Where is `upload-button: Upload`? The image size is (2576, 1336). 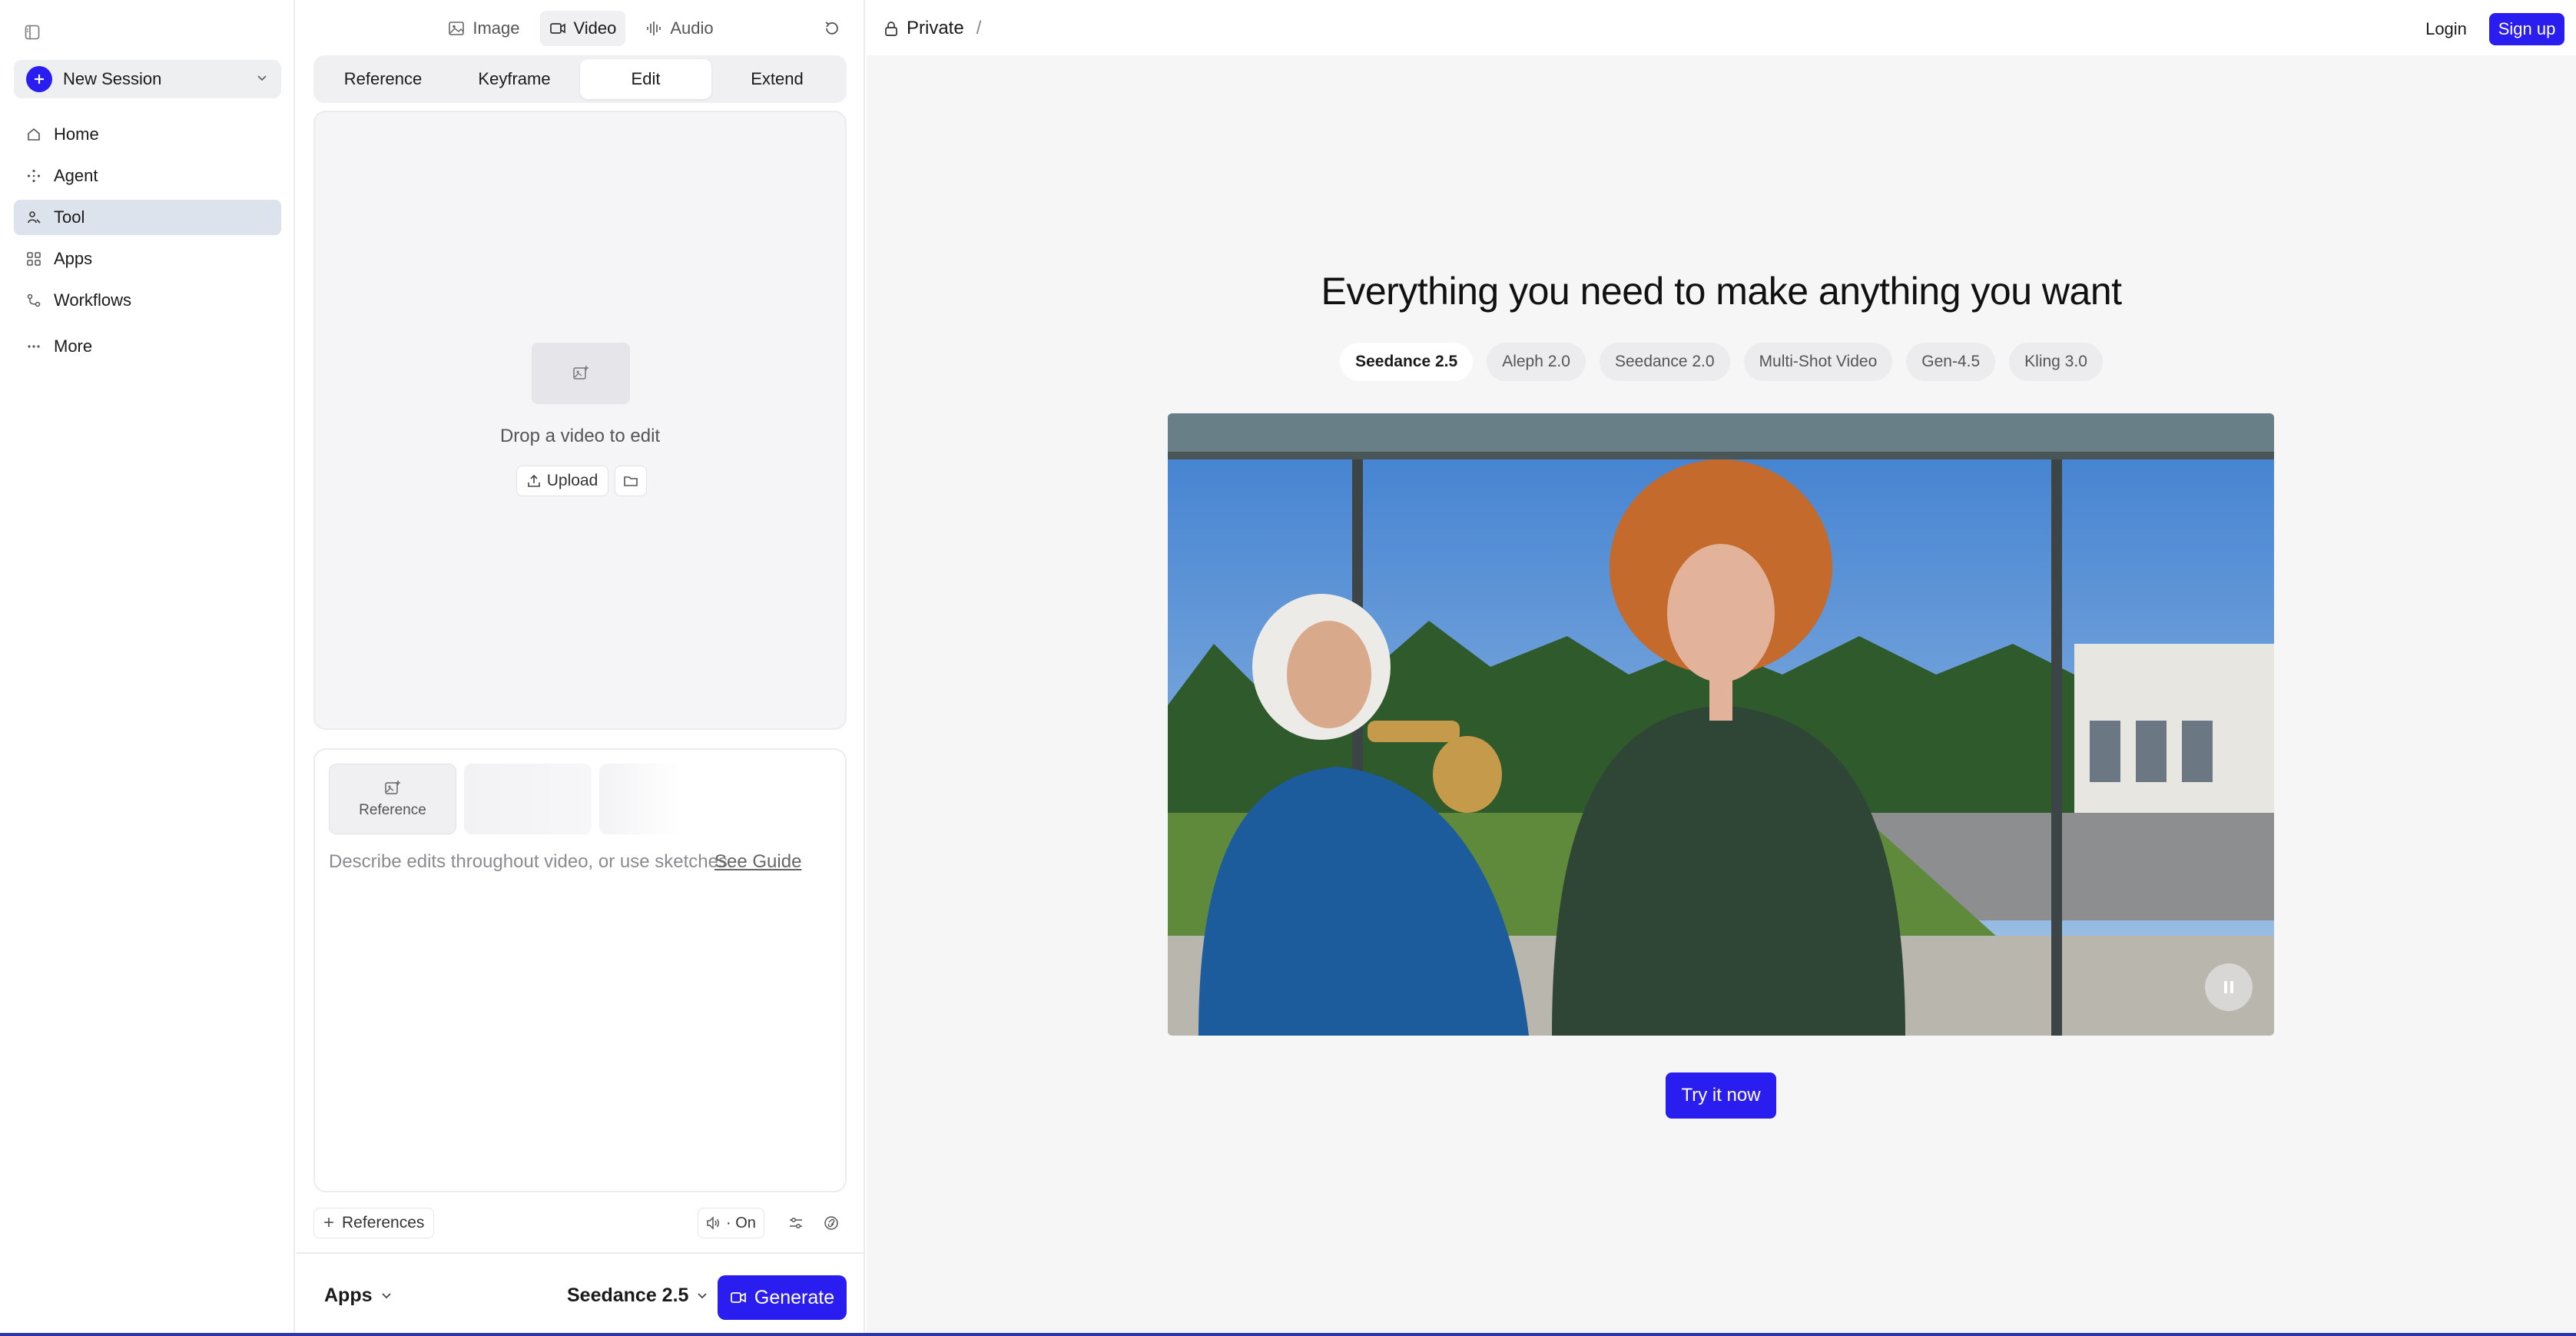 upload-button: Upload is located at coordinates (562, 481).